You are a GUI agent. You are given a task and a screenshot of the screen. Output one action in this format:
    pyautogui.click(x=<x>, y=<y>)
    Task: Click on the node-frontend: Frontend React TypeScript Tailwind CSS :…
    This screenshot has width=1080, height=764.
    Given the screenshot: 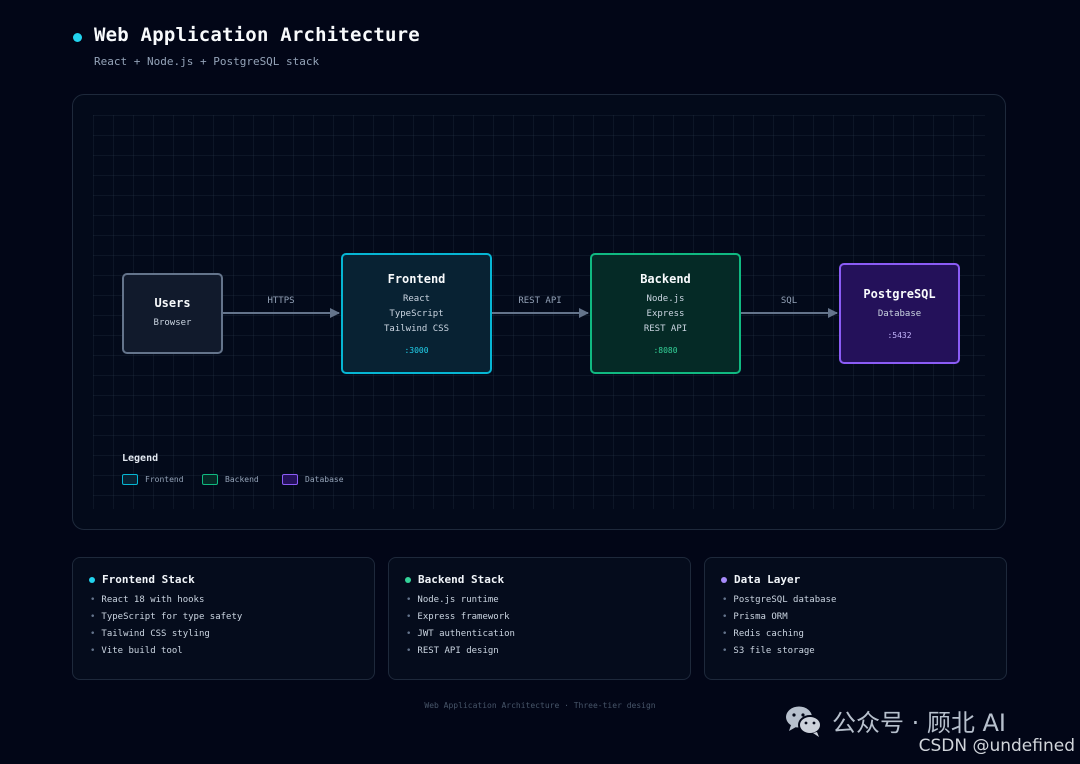 What is the action you would take?
    pyautogui.click(x=416, y=313)
    